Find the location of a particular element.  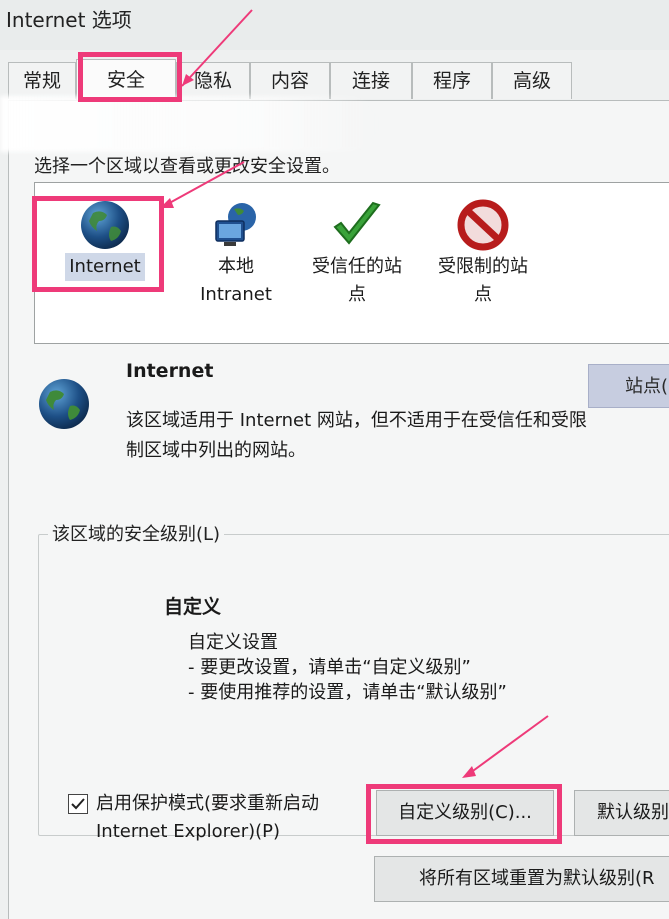

window-title: Internet 选项 is located at coordinates (69, 20).